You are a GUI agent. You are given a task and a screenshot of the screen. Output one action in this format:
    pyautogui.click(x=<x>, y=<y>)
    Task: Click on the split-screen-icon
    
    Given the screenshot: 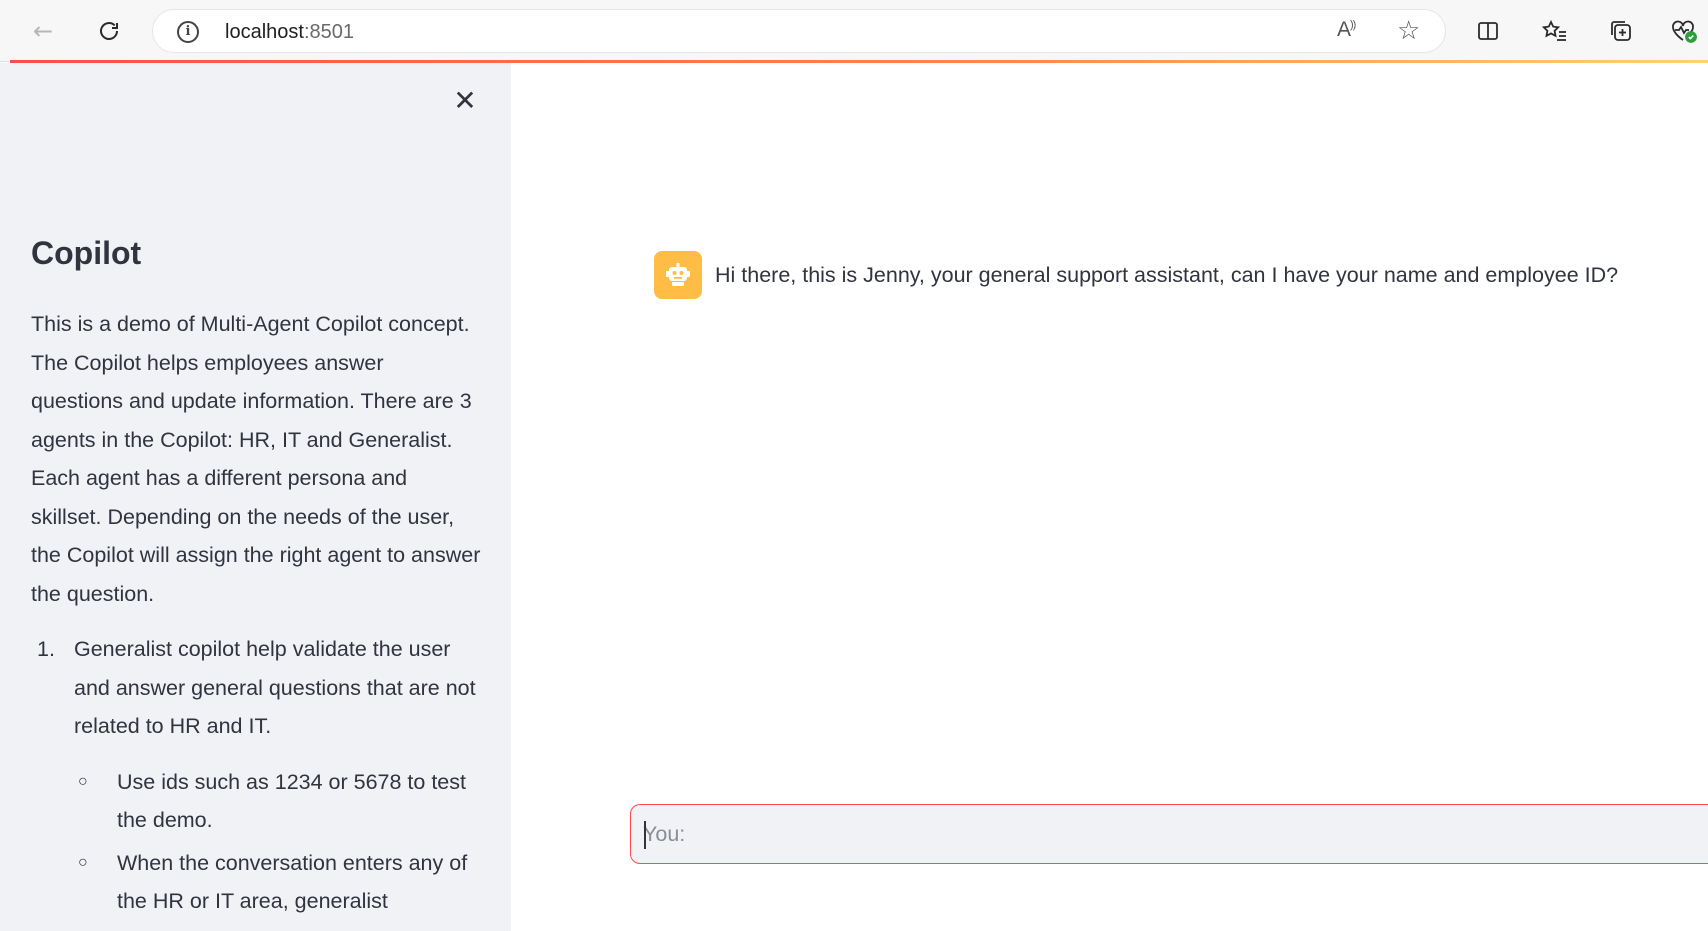 What is the action you would take?
    pyautogui.click(x=1488, y=31)
    